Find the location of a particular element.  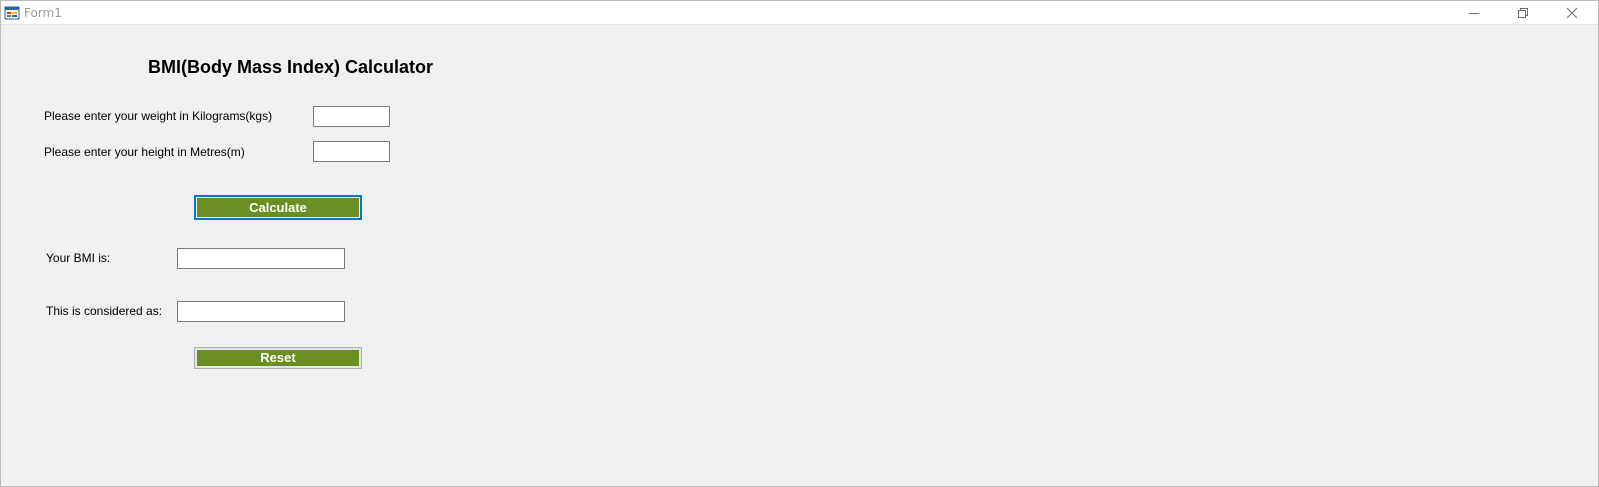

height-input is located at coordinates (351, 151).